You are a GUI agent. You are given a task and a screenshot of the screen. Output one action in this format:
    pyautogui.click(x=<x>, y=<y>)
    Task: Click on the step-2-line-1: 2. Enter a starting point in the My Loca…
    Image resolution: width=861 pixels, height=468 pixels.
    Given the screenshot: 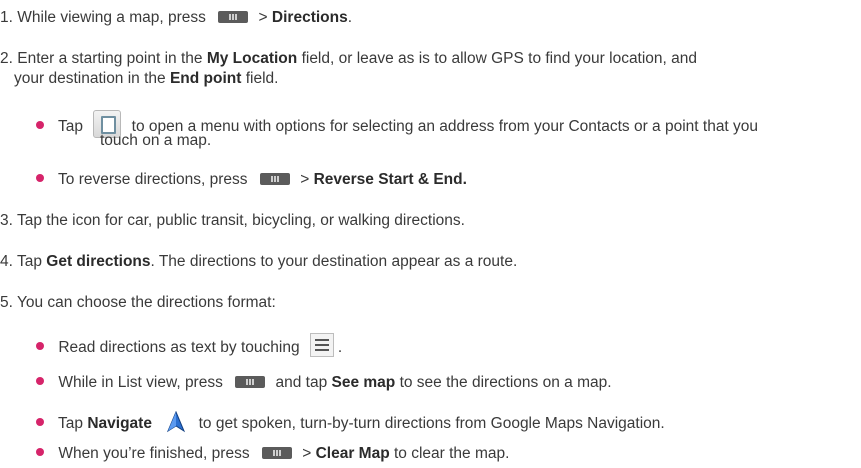 What is the action you would take?
    pyautogui.click(x=349, y=58)
    